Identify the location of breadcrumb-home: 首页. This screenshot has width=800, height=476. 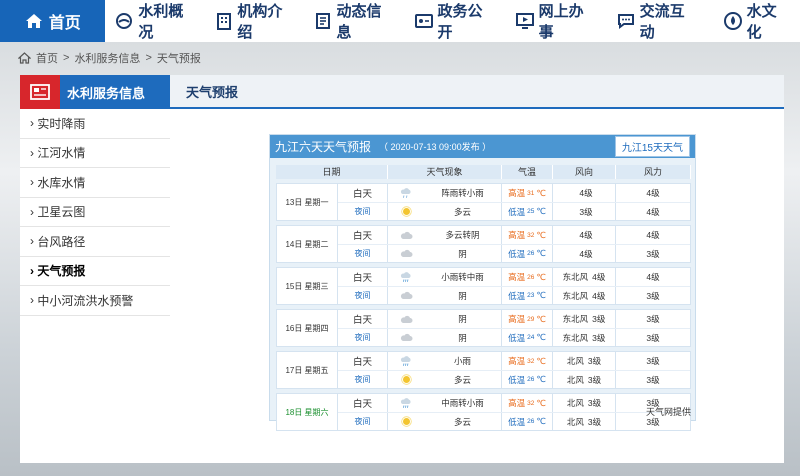
(47, 58).